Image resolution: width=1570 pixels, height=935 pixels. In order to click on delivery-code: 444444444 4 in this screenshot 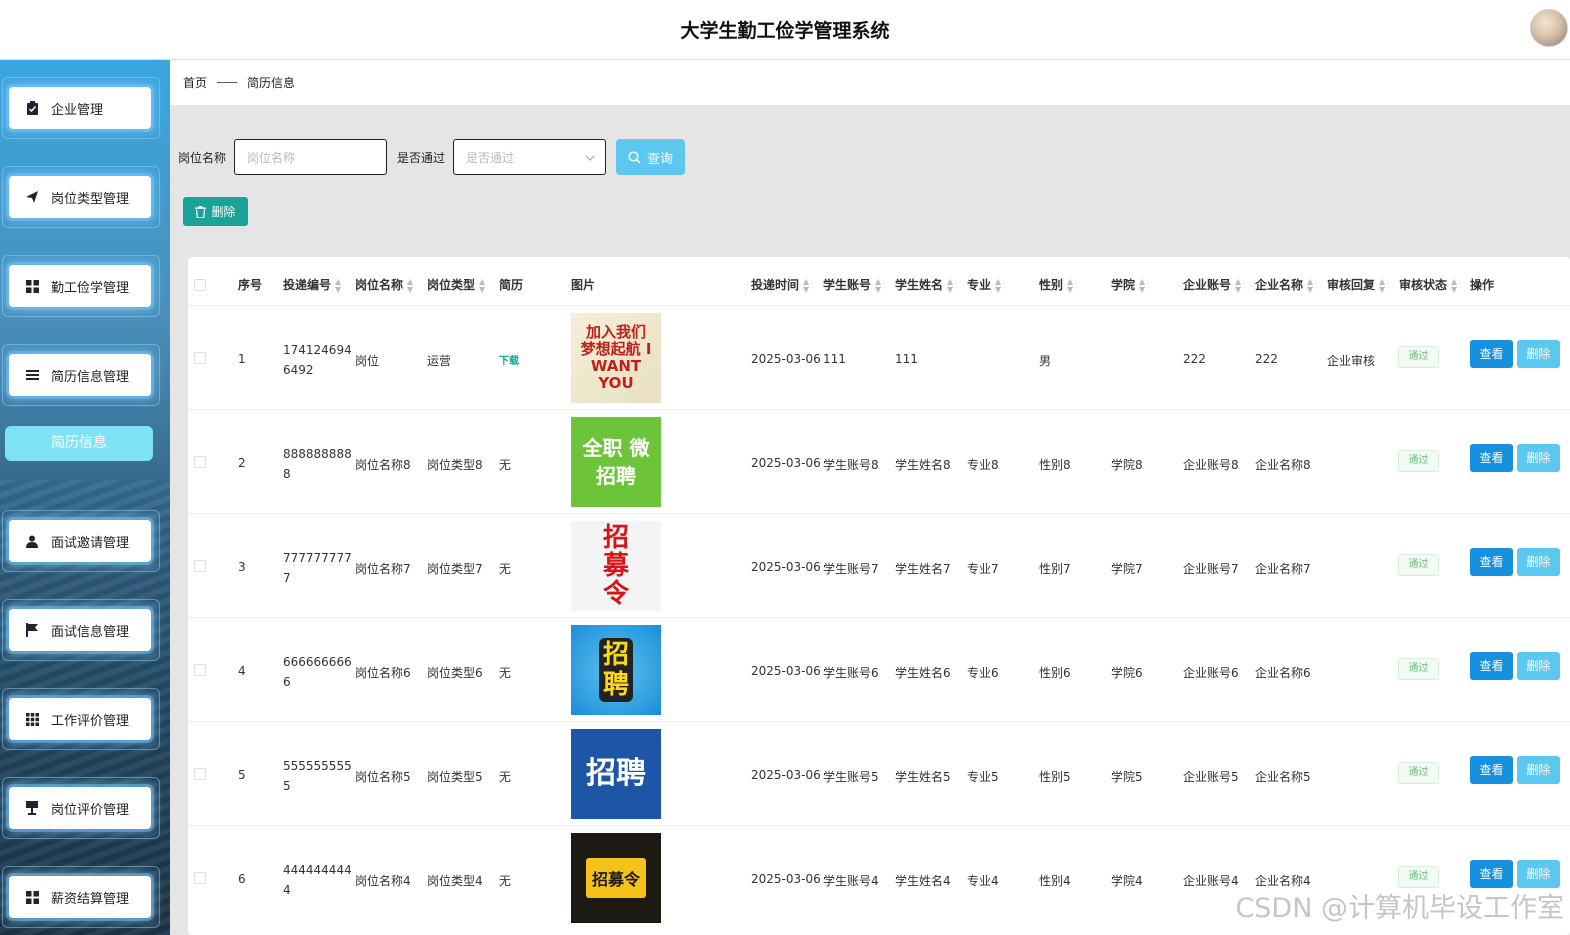, I will do `click(317, 880)`.